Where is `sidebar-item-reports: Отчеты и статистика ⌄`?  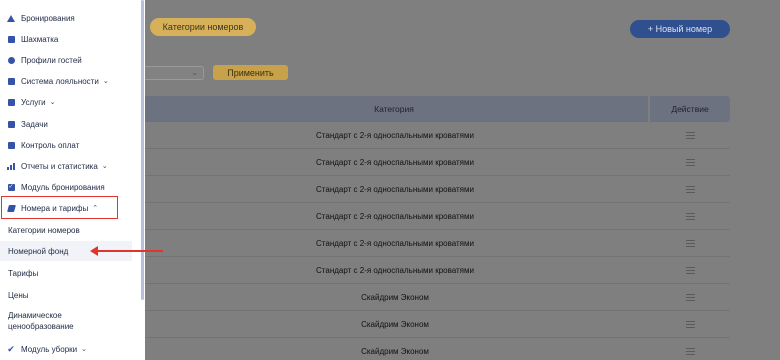 sidebar-item-reports: Отчеты и статистика ⌄ is located at coordinates (70, 166).